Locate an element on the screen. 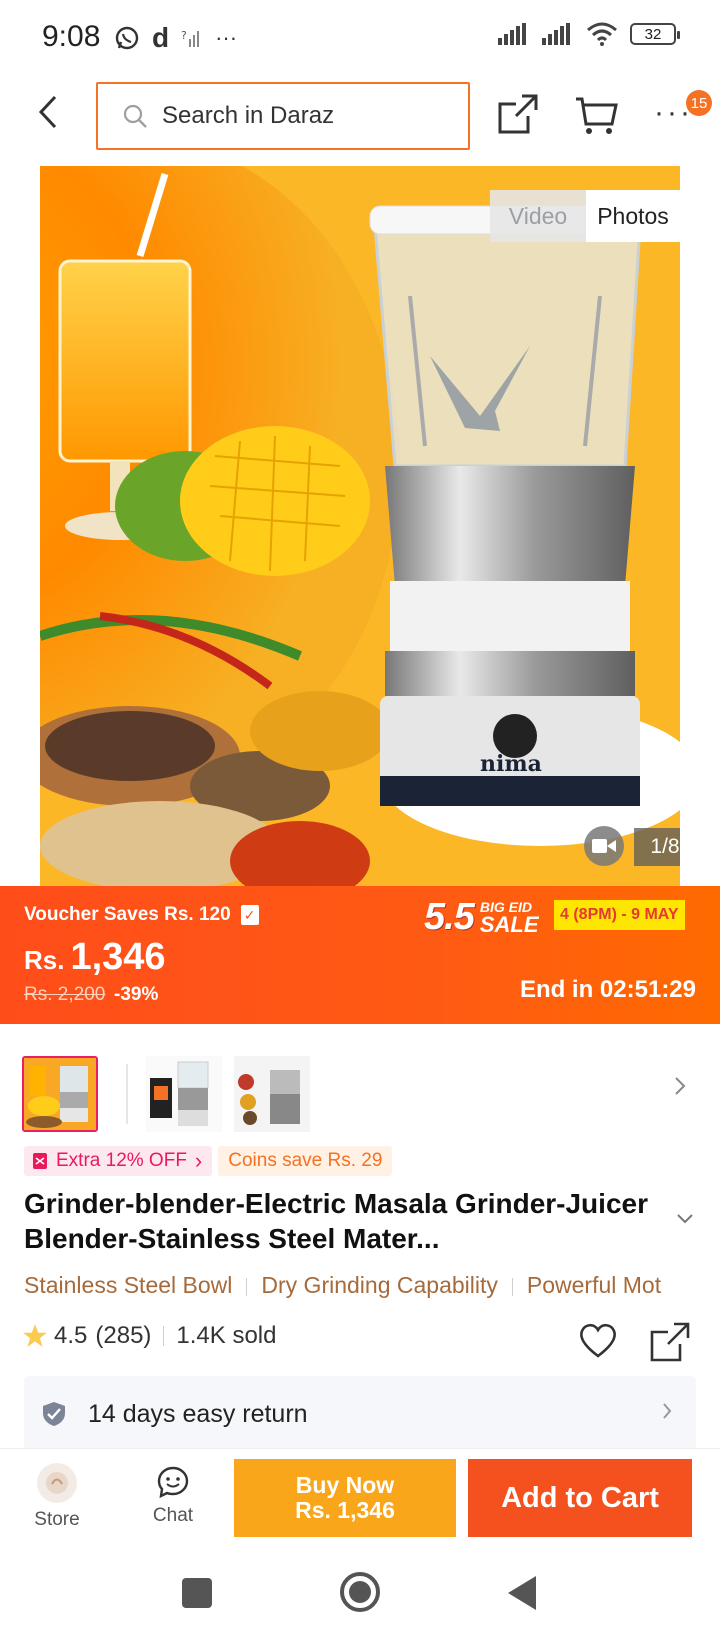 The image size is (720, 1640). extra-off-text: Extra 12% OFF is located at coordinates (121, 1160).